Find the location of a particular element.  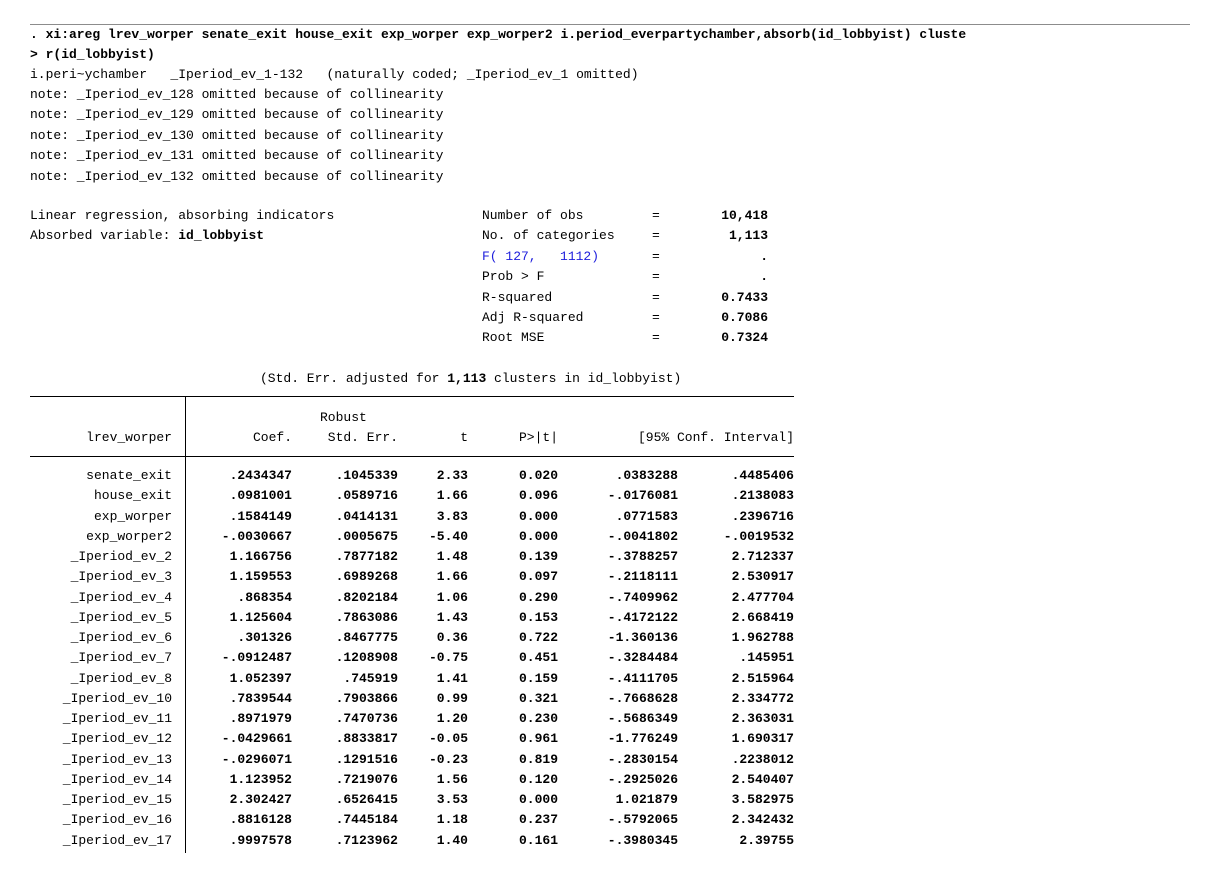

ci-upper: 2.39755 is located at coordinates (766, 840).